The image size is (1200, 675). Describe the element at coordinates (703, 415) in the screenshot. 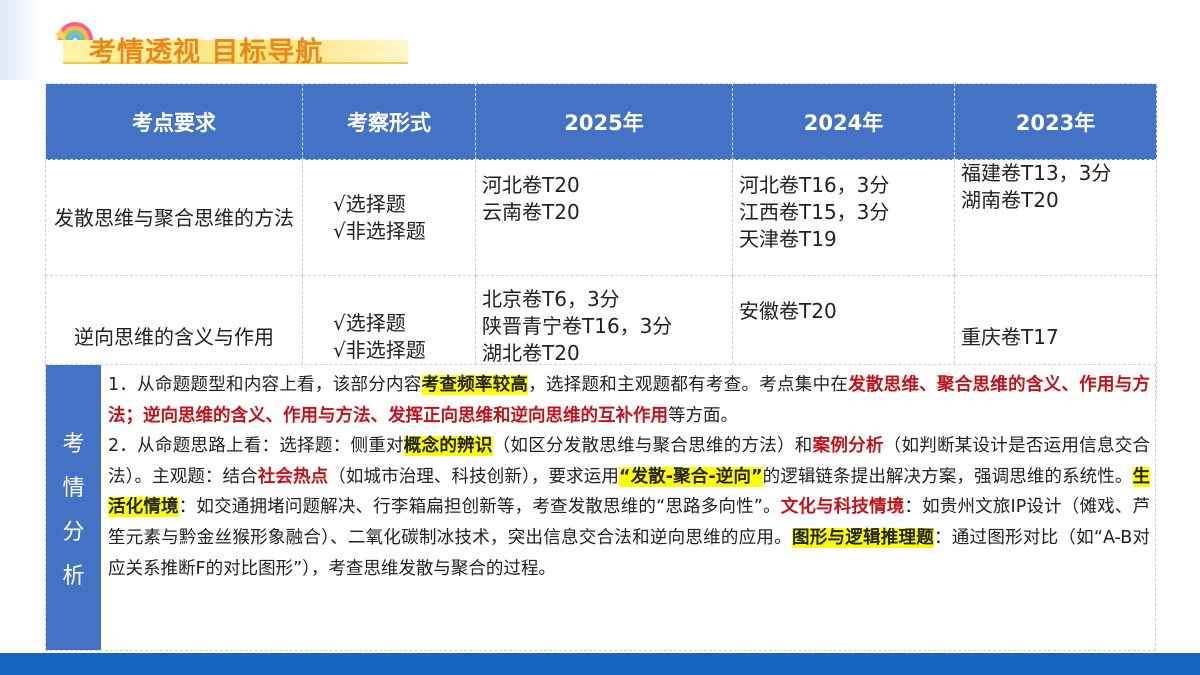

I see `text-run: 等方面。` at that location.